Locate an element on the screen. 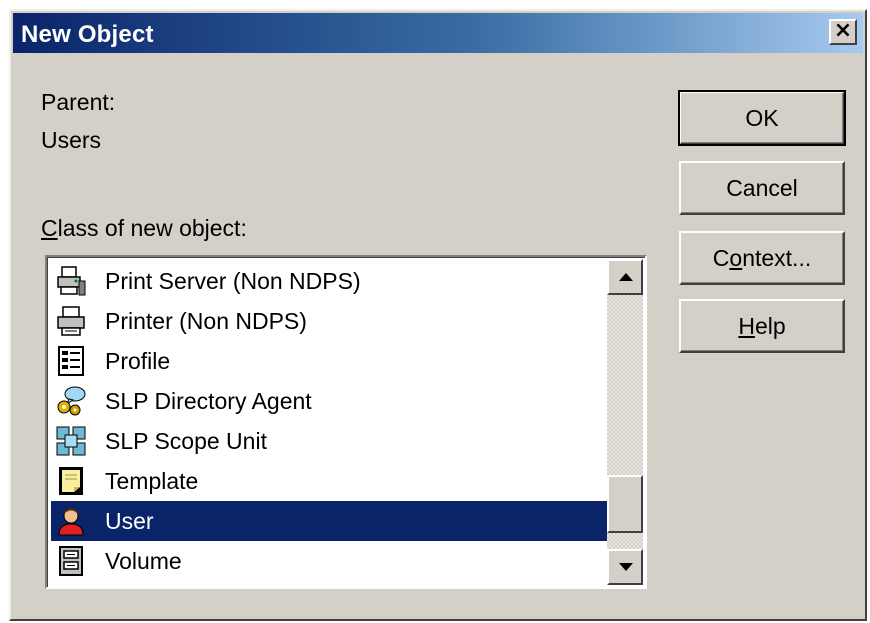  printer-icon is located at coordinates (71, 321).